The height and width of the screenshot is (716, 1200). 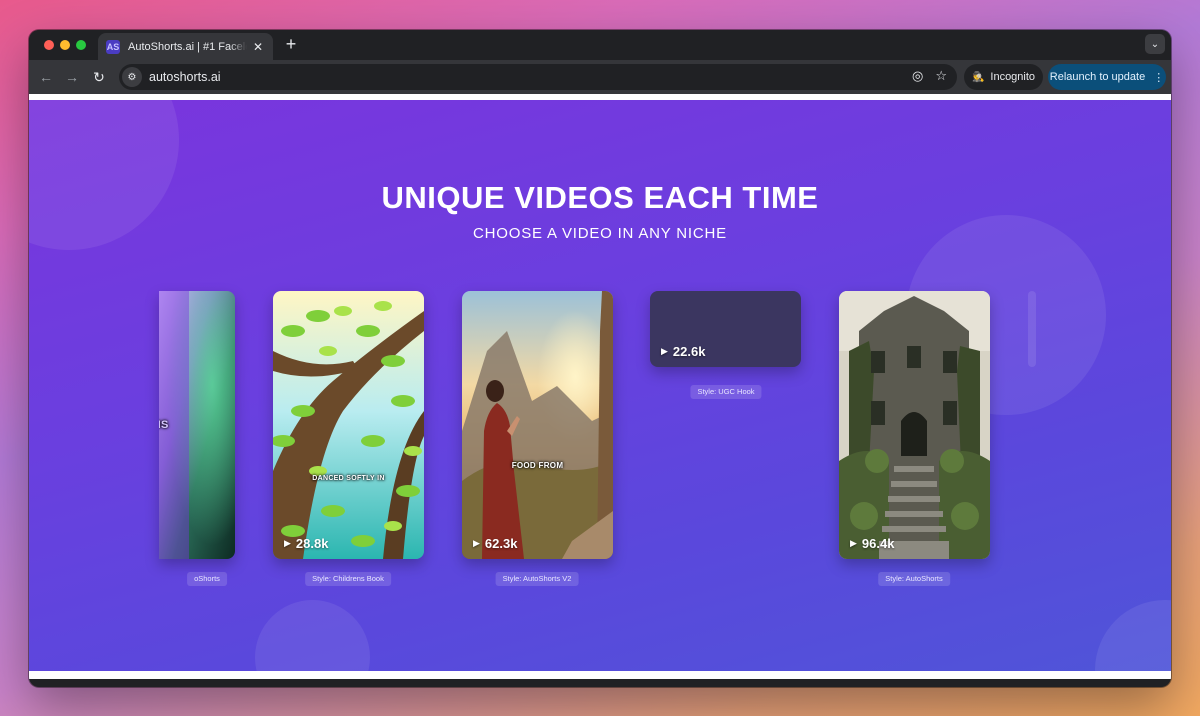 I want to click on video-caption: FOOD FROM, so click(x=537, y=465).